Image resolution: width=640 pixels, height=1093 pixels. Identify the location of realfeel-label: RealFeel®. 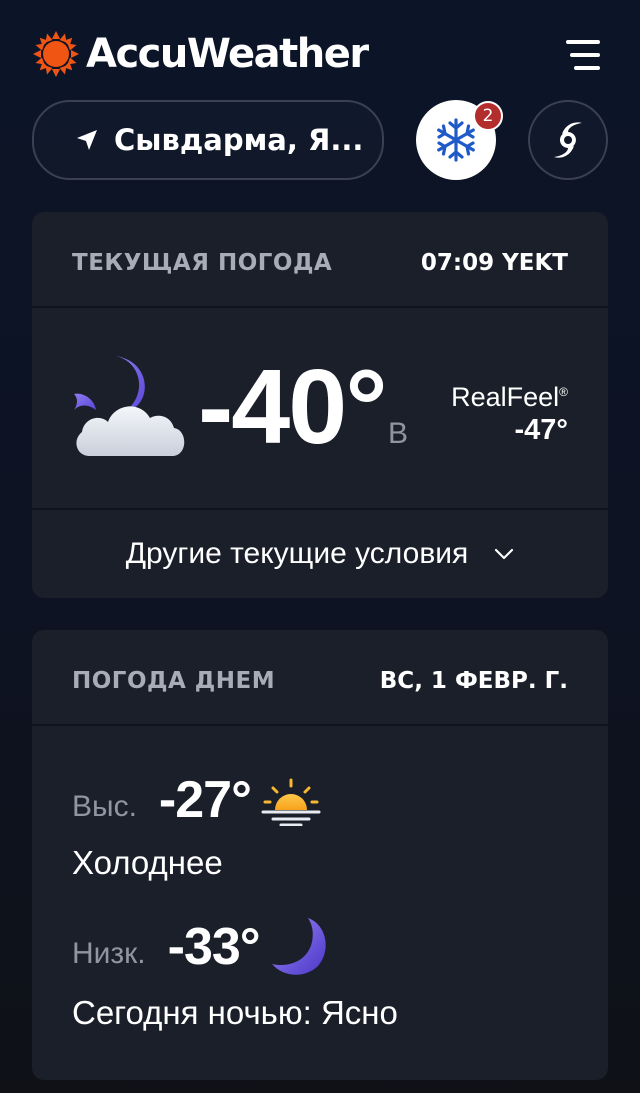
(509, 397).